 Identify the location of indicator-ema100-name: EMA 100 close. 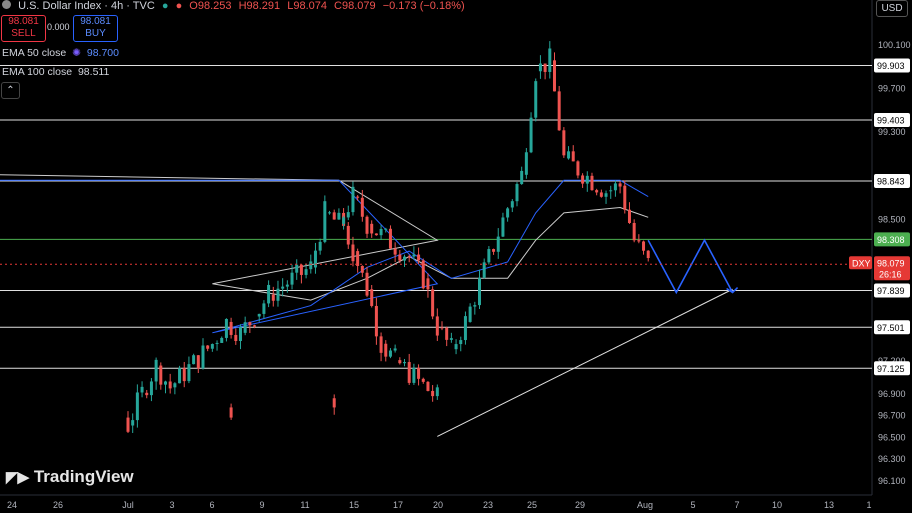
(37, 72).